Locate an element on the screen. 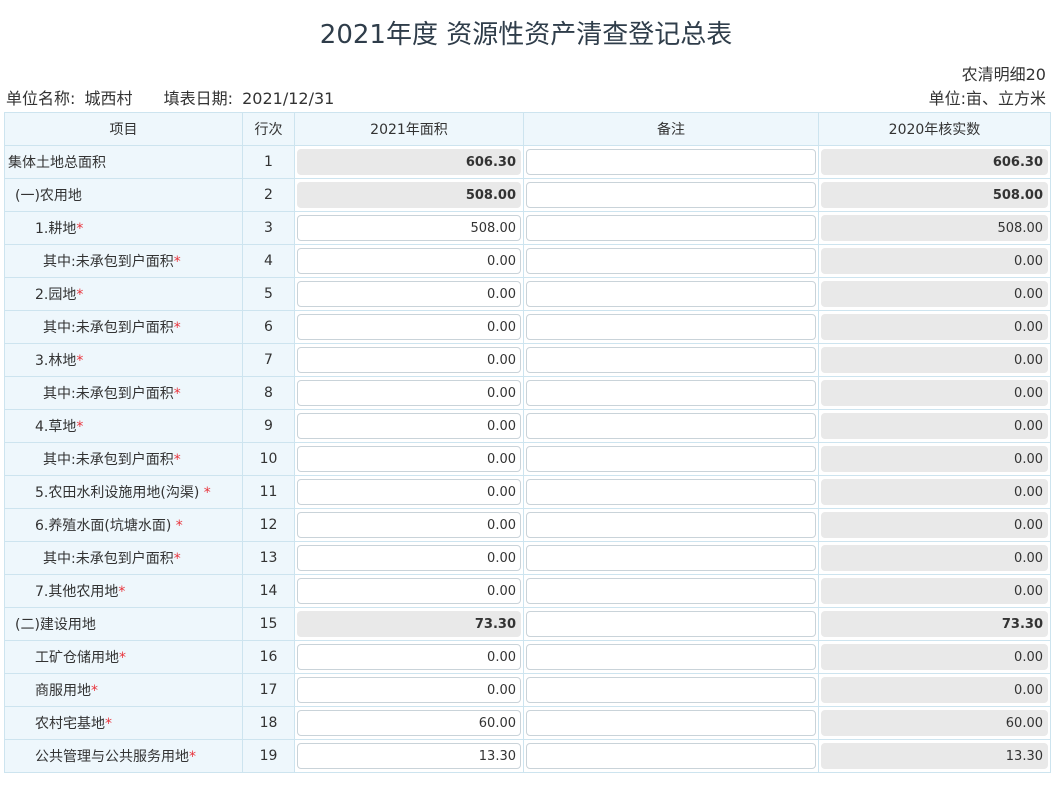 The width and height of the screenshot is (1052, 806). table-row: 其中:未承包到户面积* 4 0.00 0.00 is located at coordinates (527, 261).